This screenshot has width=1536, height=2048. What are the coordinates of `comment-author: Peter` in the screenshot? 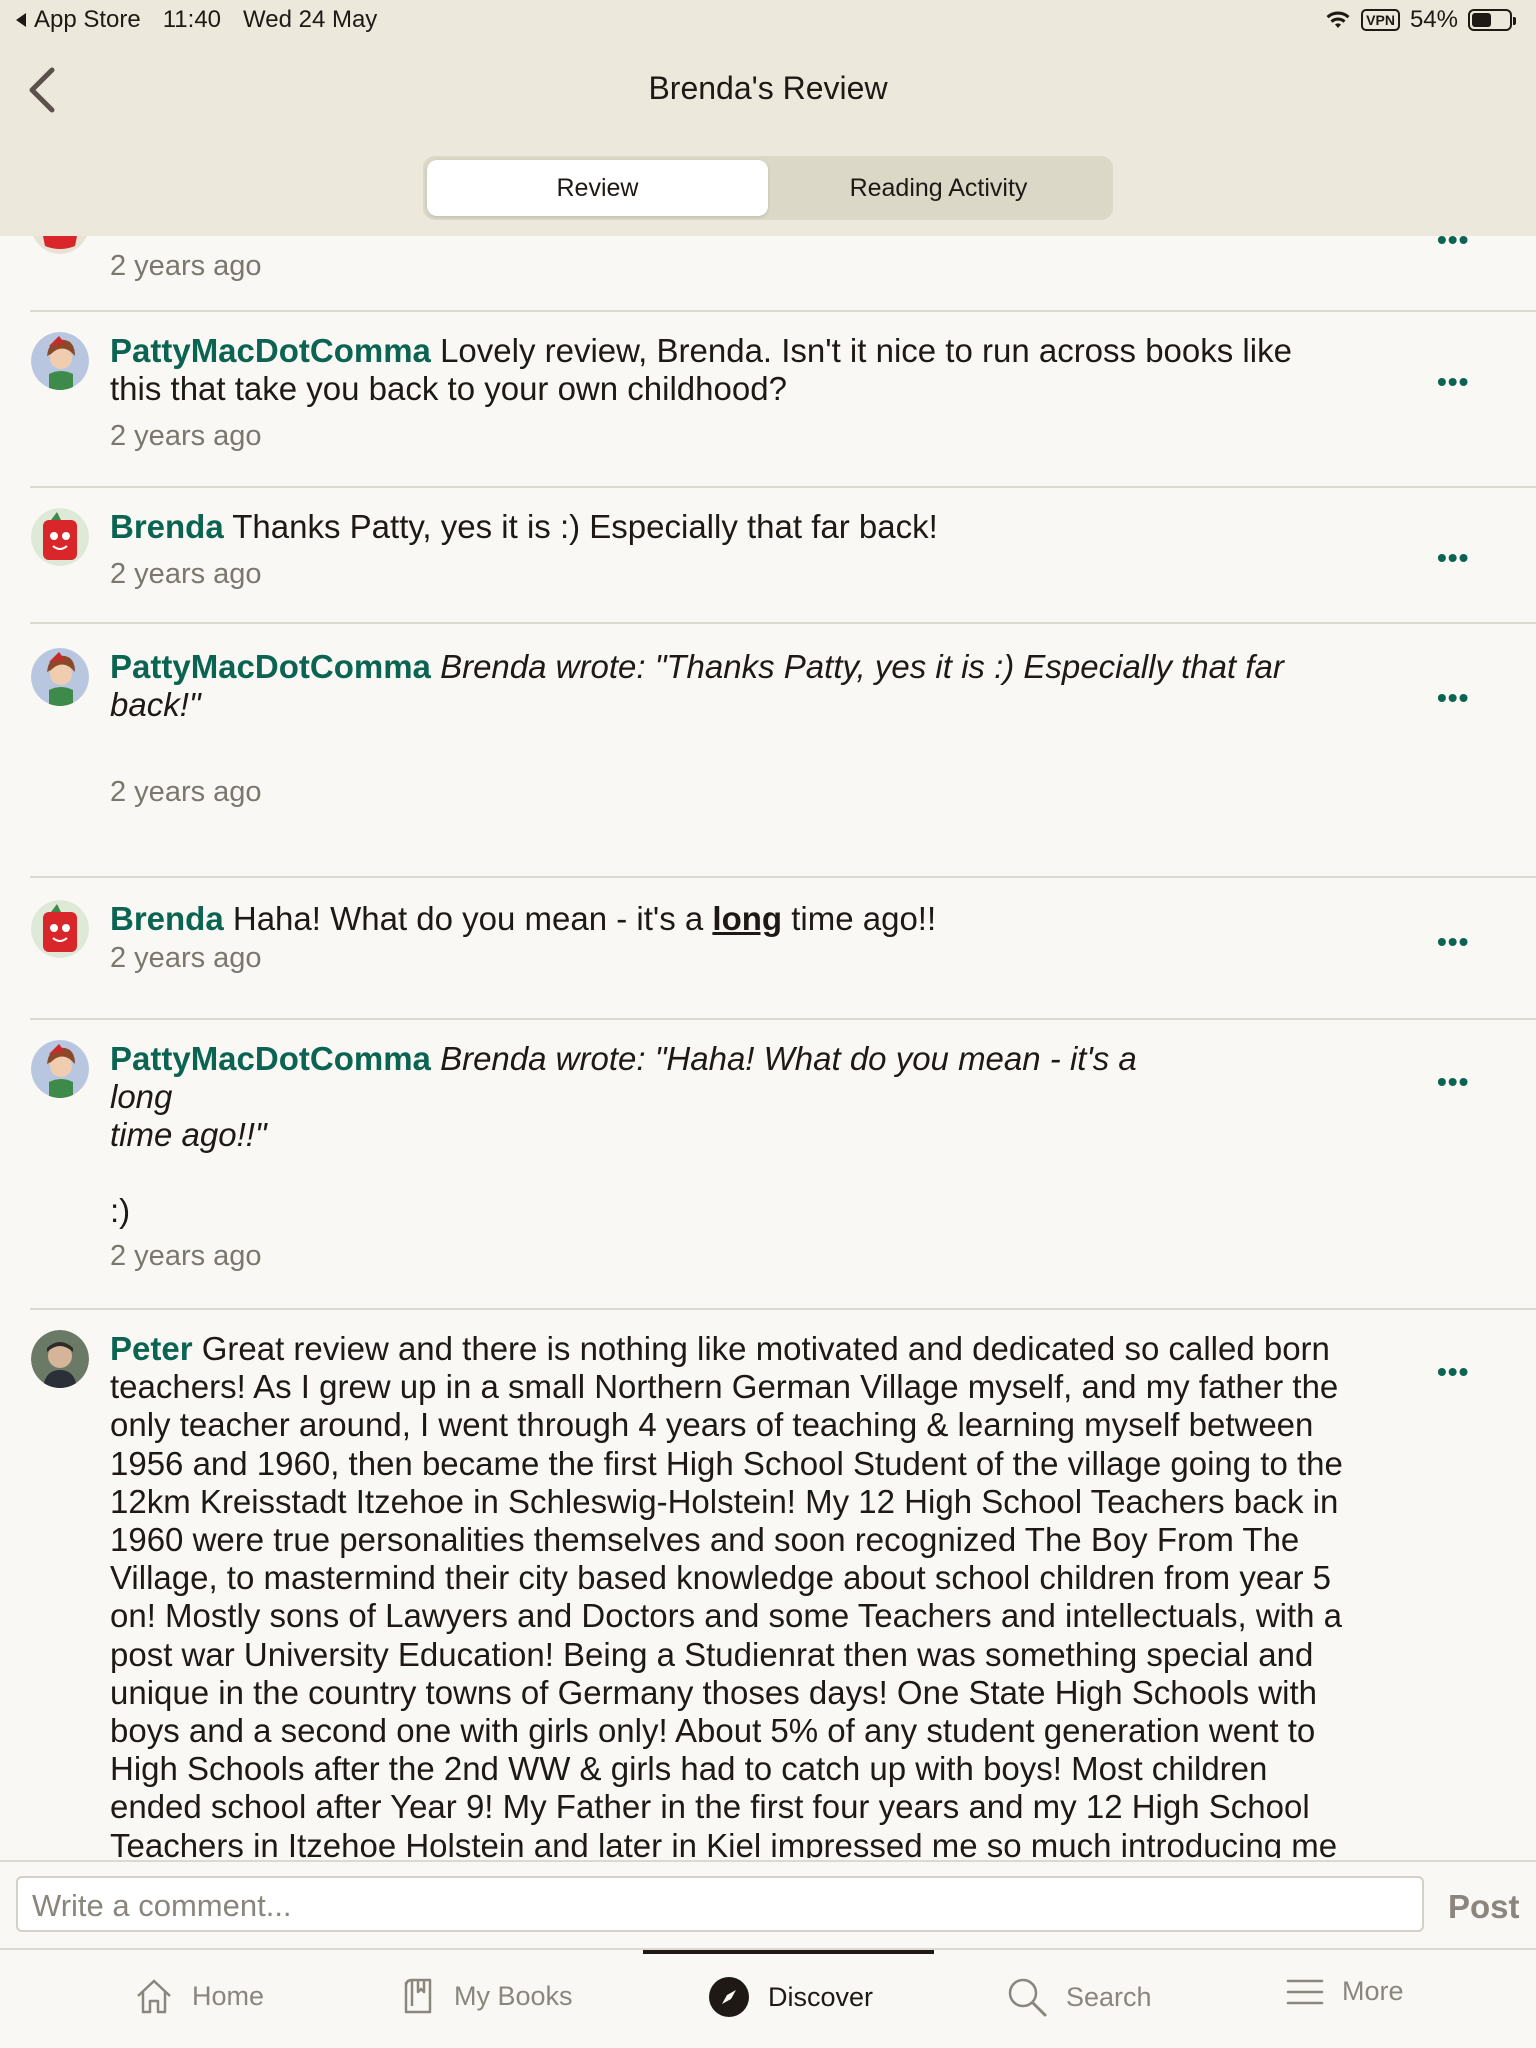 It's located at (151, 1348).